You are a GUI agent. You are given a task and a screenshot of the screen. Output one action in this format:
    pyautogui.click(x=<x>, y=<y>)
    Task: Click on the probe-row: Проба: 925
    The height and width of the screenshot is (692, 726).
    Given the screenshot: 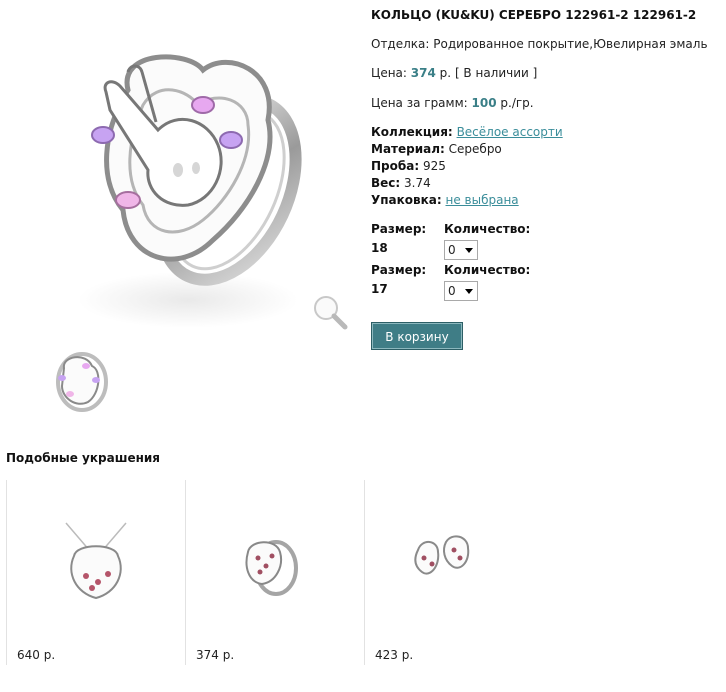 What is the action you would take?
    pyautogui.click(x=408, y=166)
    